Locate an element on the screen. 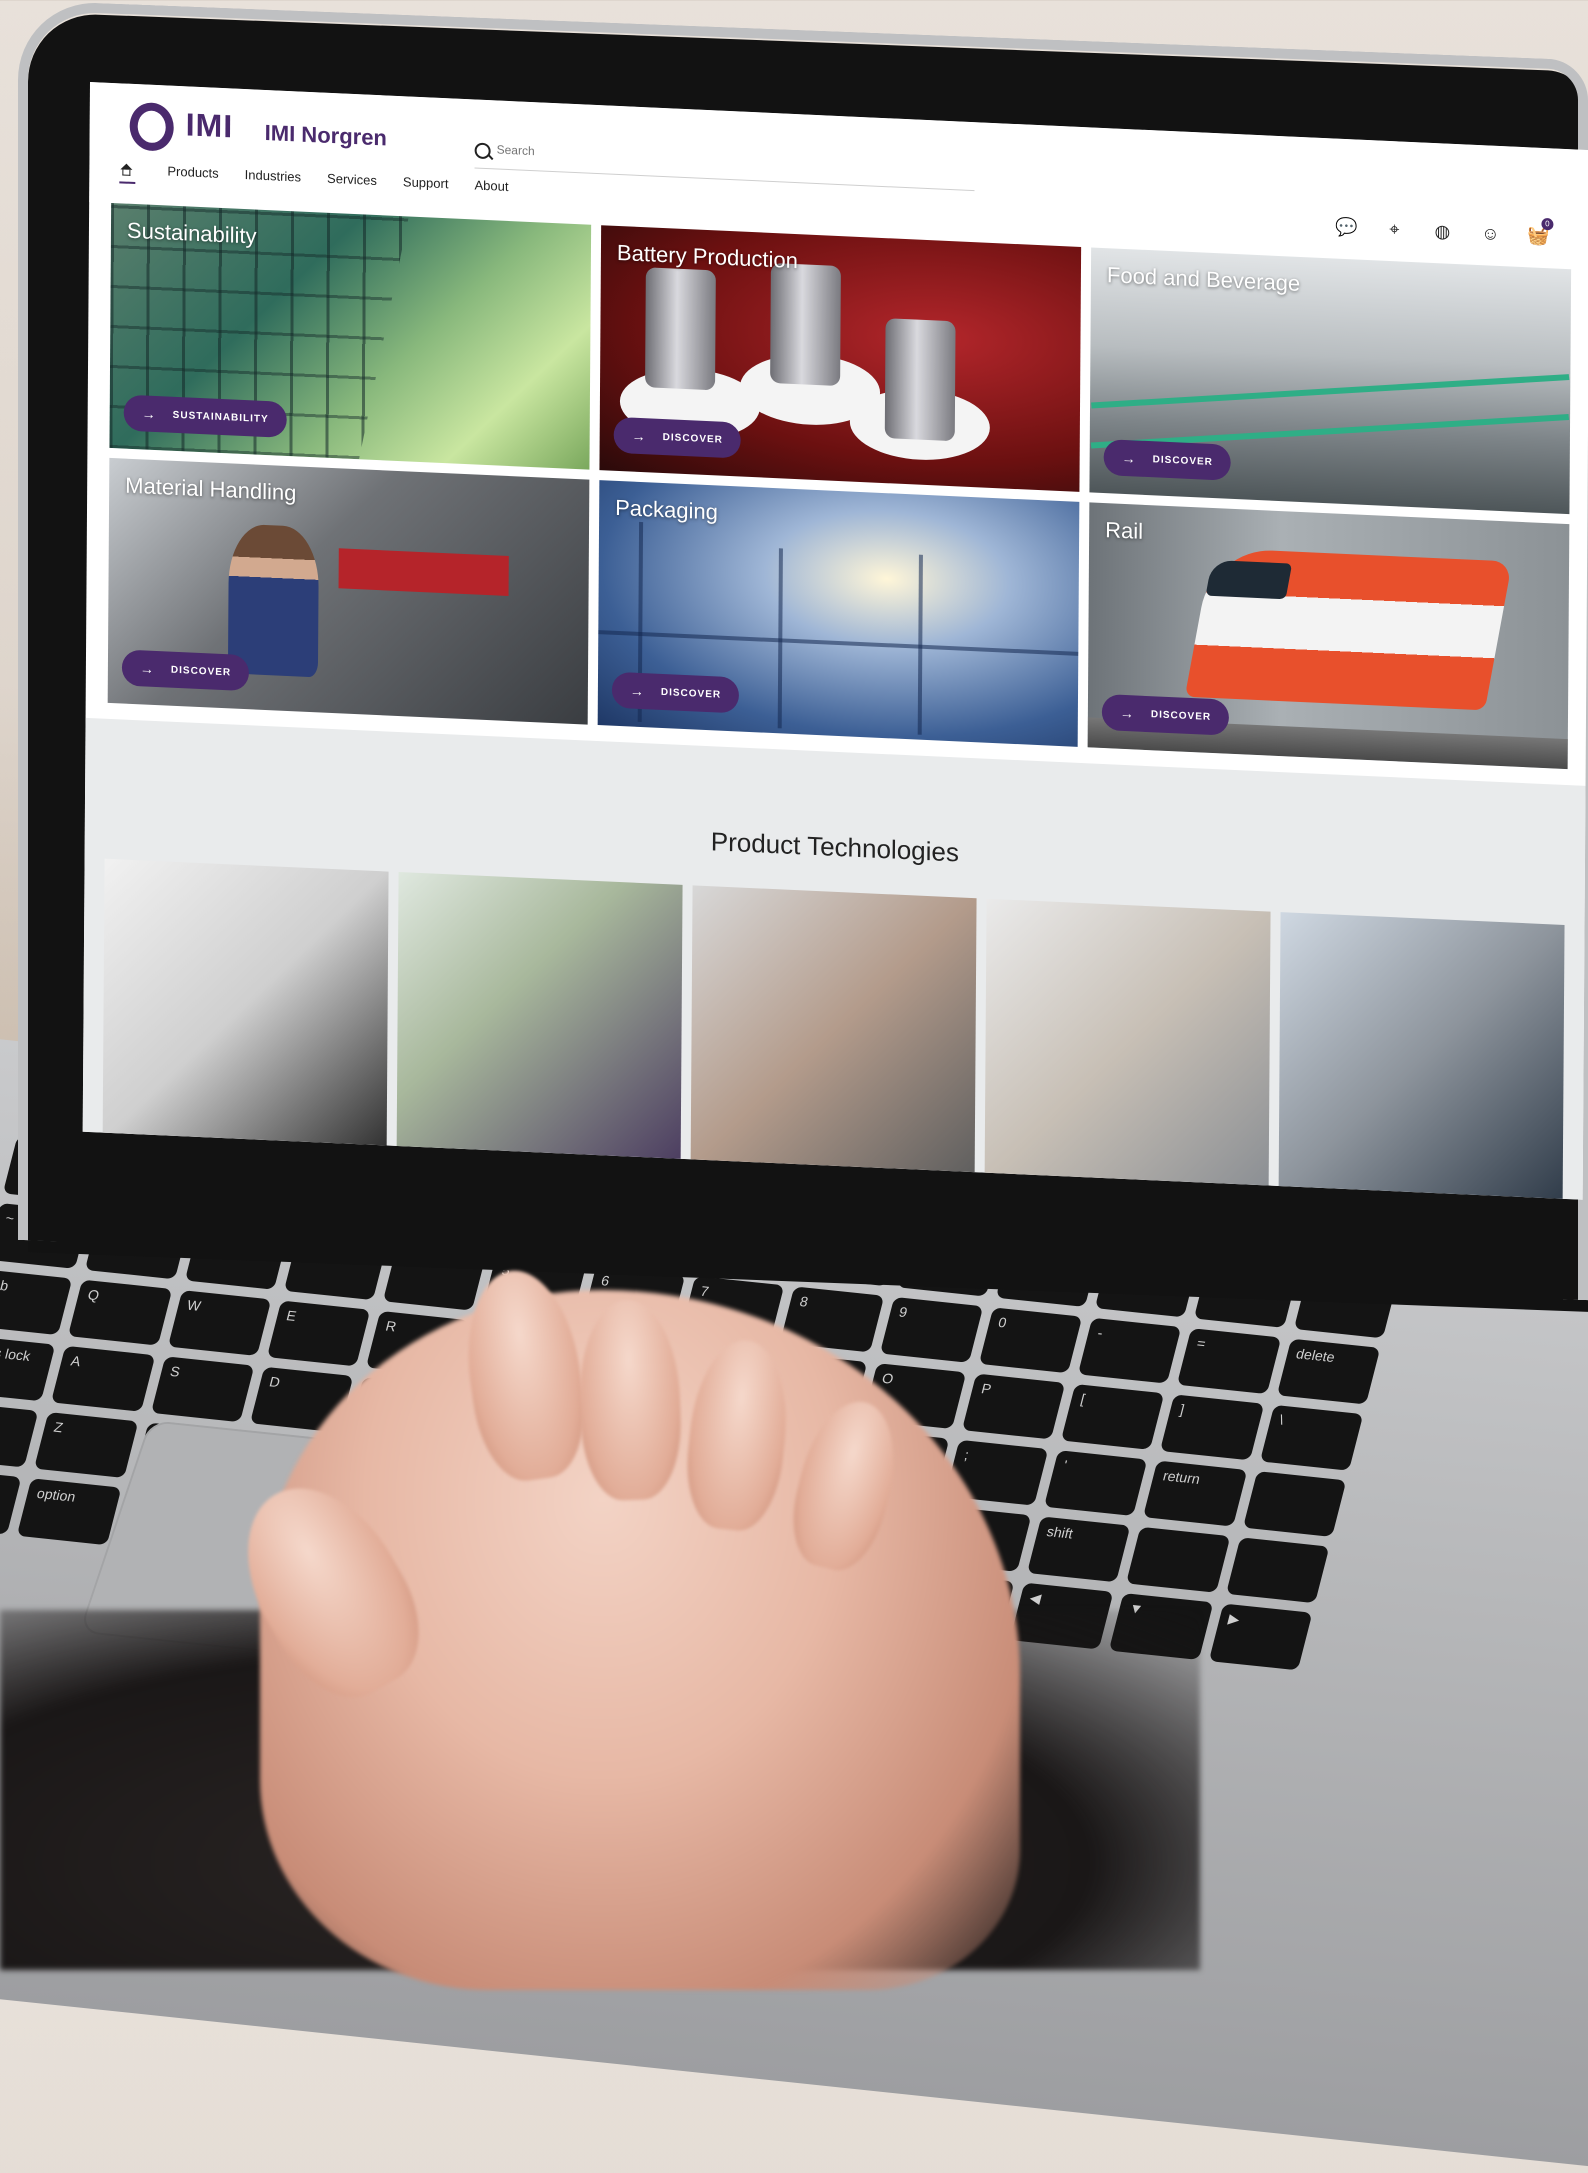 The image size is (1588, 2173). keyboard-key: return is located at coordinates (1195, 1493).